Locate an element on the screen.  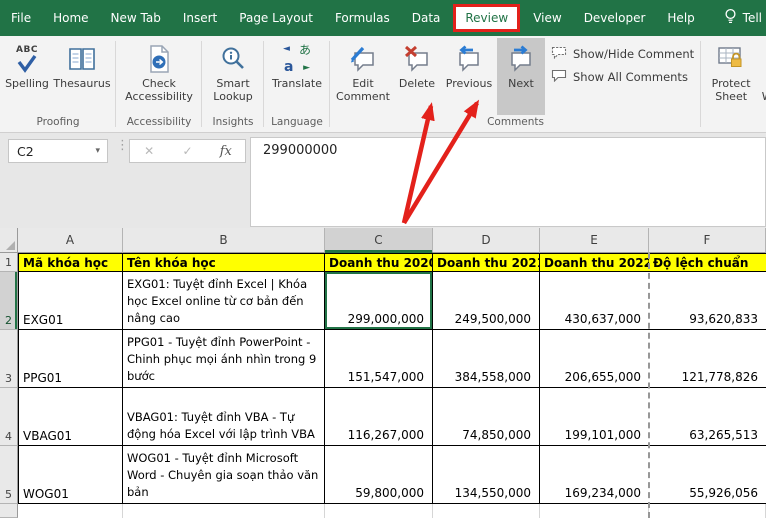
cell-revenue-2021: 134,550,000 is located at coordinates (486, 475).